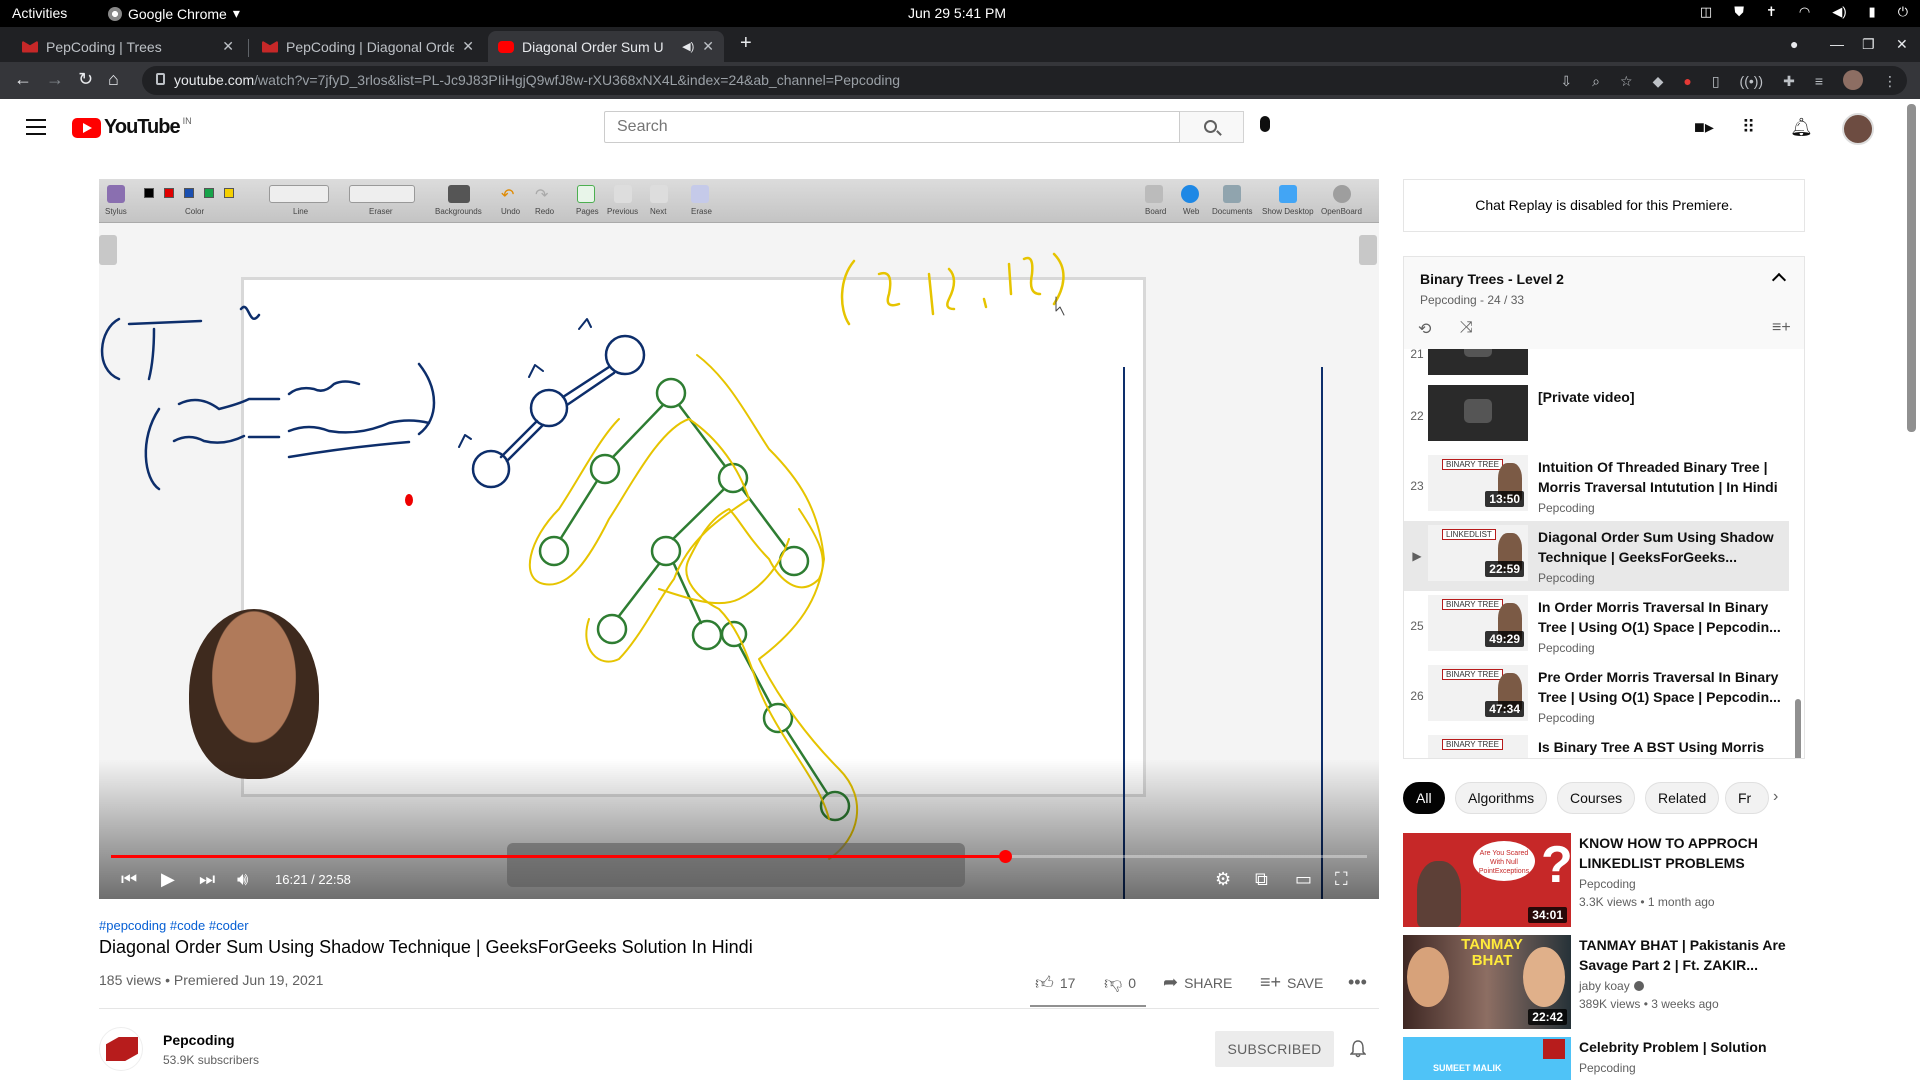 The height and width of the screenshot is (1080, 1920). Describe the element at coordinates (1223, 879) in the screenshot. I see `settings-gear-icon: ⚙` at that location.